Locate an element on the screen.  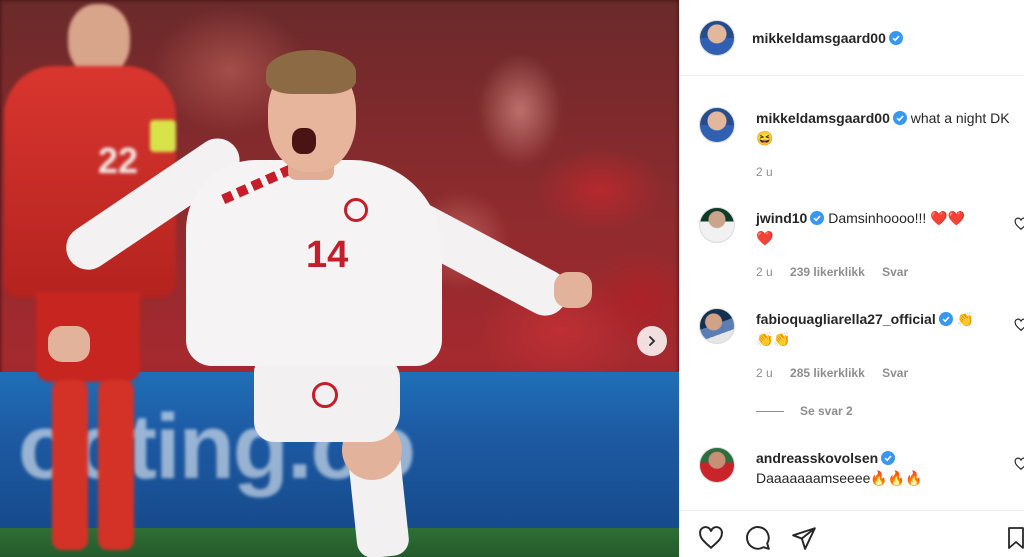
post-header: mikkeldamsgaard00 is located at coordinates (852, 38).